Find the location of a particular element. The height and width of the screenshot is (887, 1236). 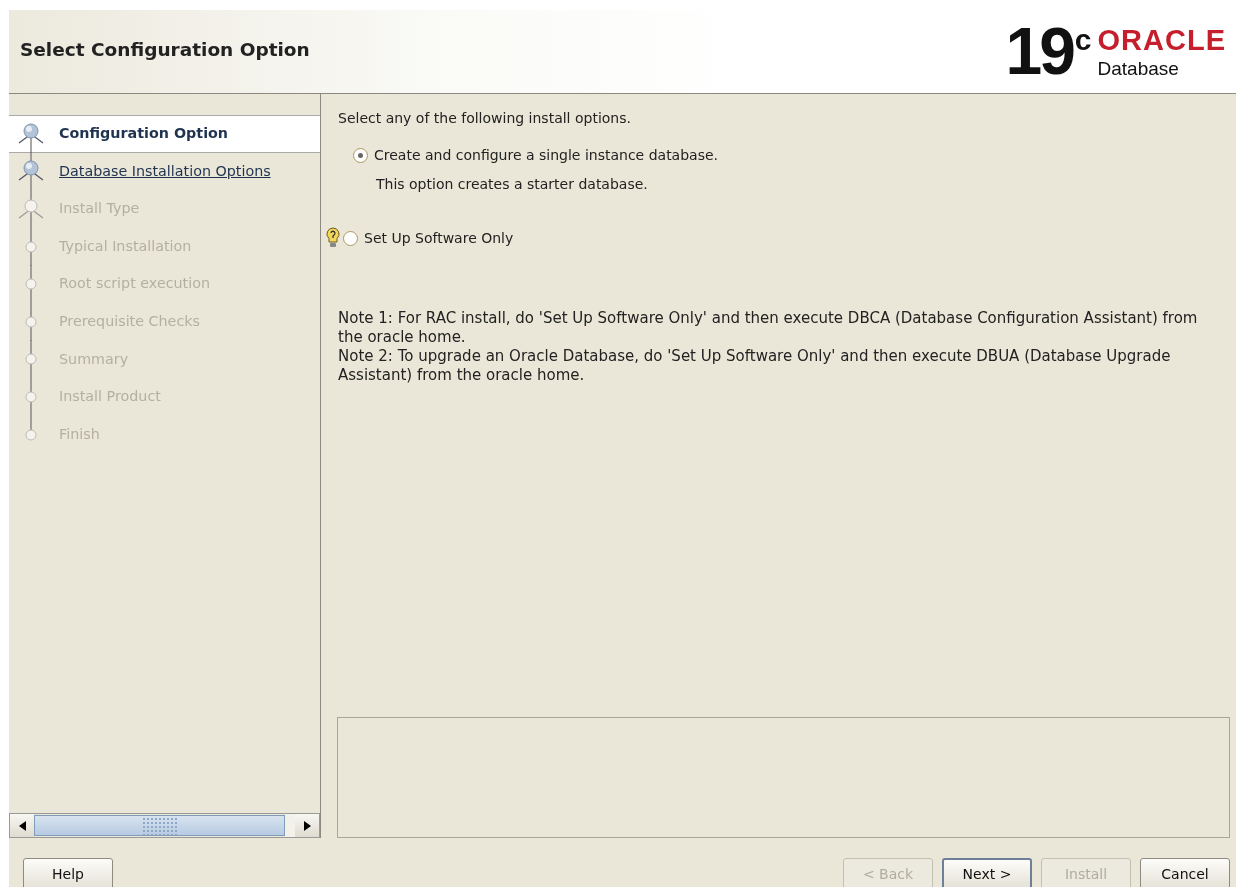

scroll-right-button is located at coordinates (307, 825).